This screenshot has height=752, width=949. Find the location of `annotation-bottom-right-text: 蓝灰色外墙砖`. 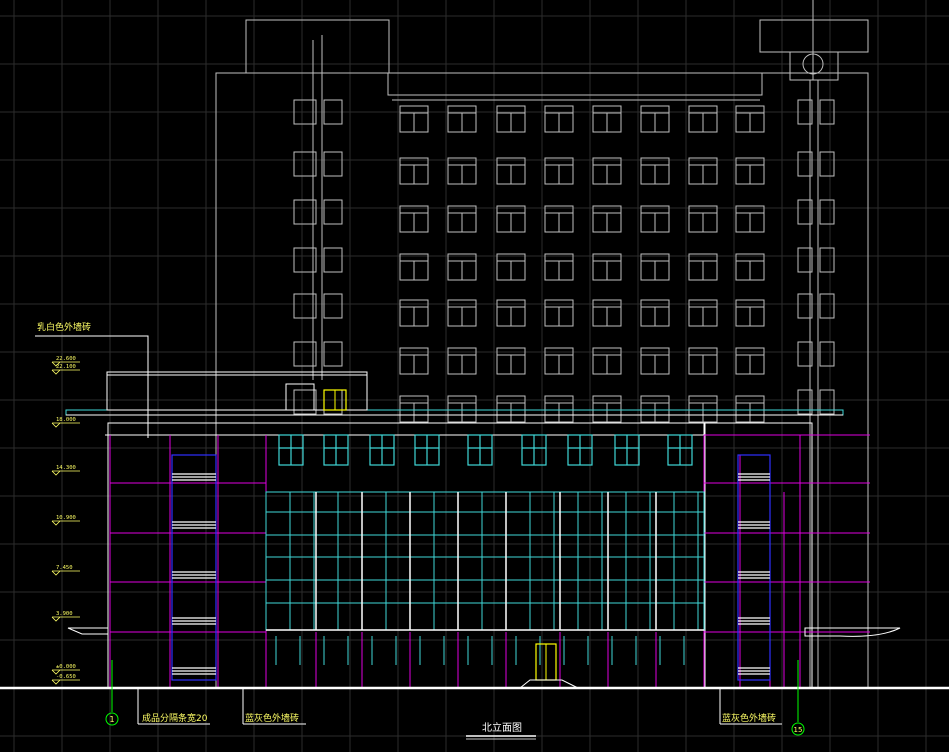

annotation-bottom-right-text: 蓝灰色外墙砖 is located at coordinates (749, 718).